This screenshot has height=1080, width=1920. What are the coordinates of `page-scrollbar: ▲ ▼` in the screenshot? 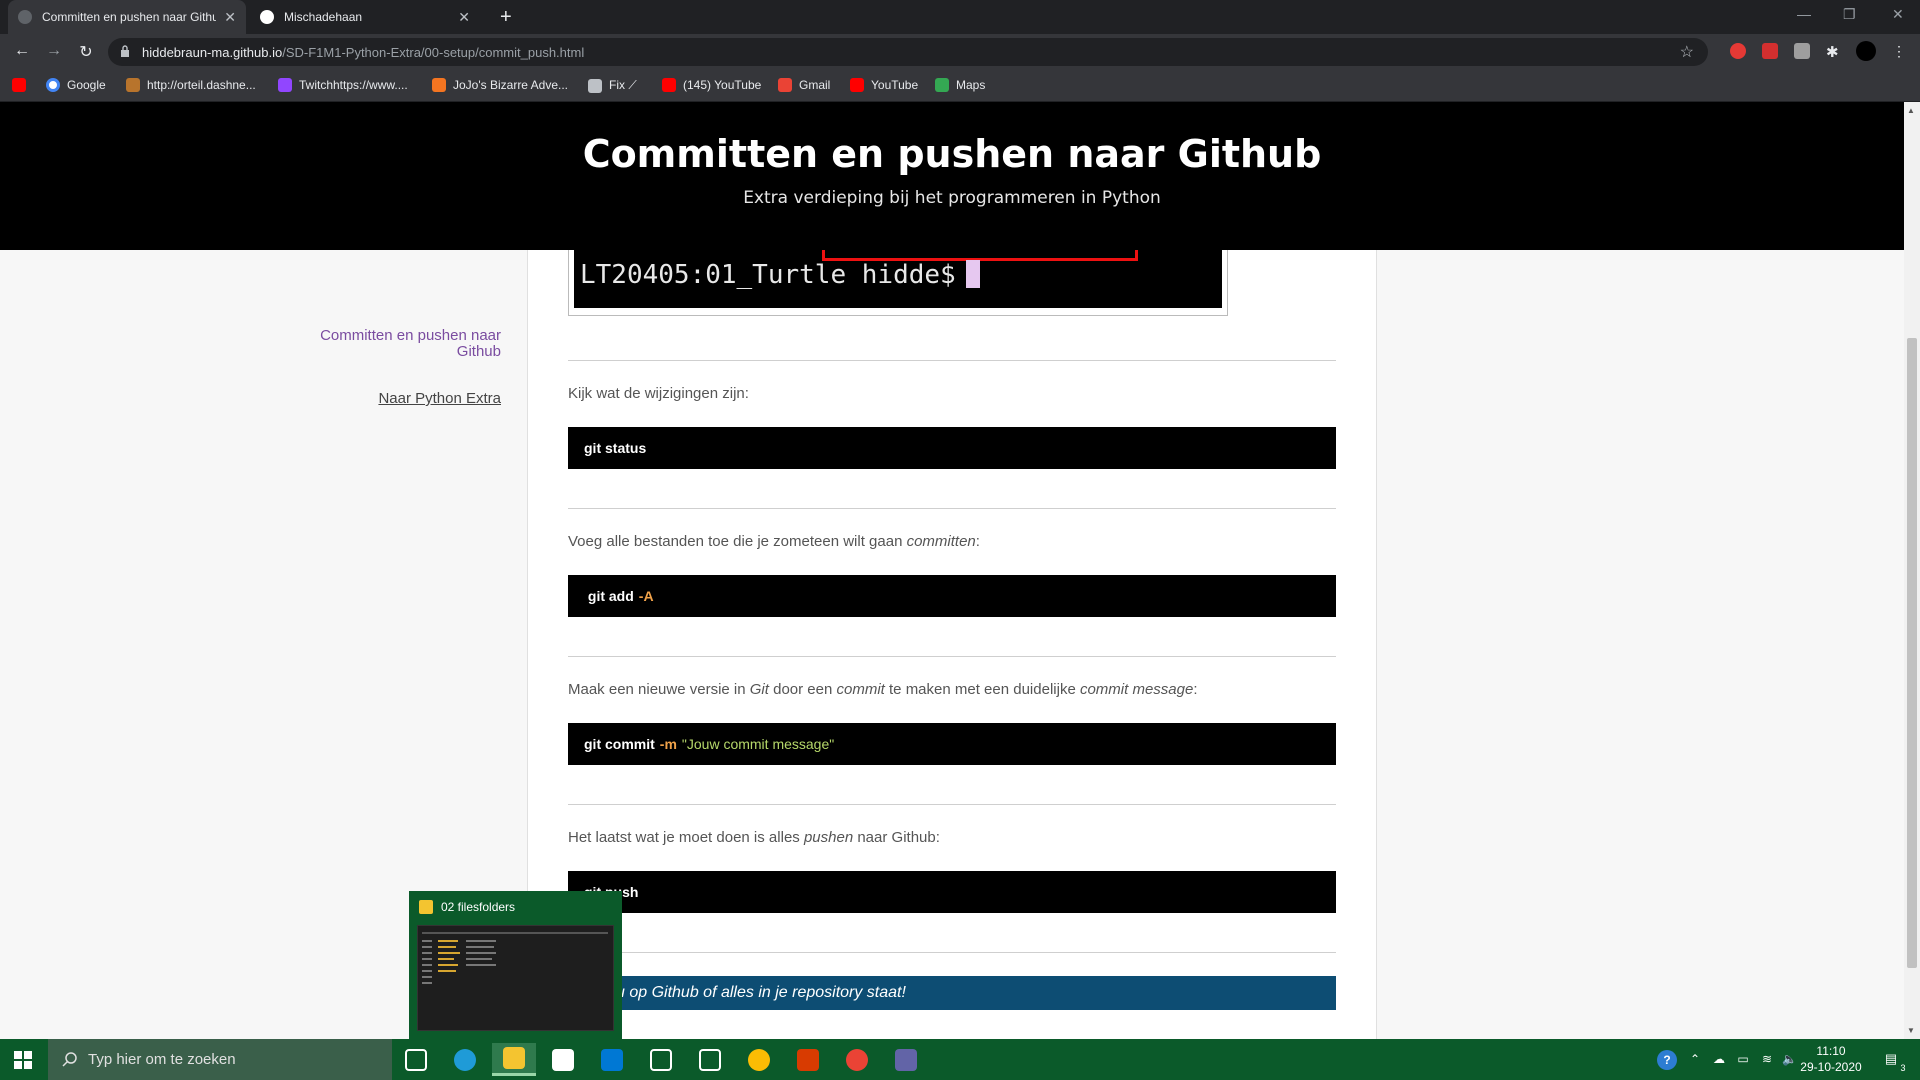 It's located at (1912, 570).